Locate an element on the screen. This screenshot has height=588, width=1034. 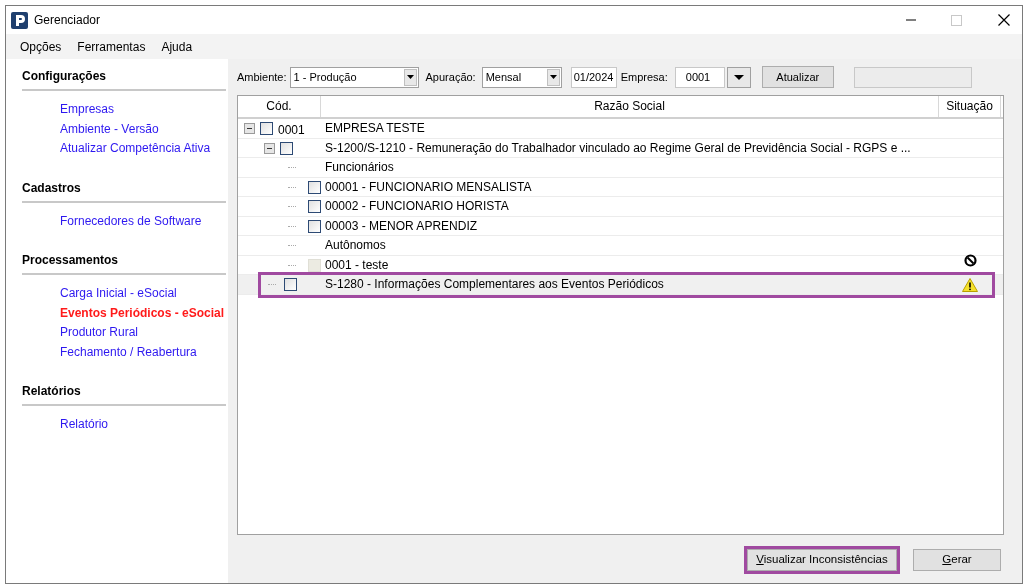
section-heading: Relatórios is located at coordinates (124, 394).